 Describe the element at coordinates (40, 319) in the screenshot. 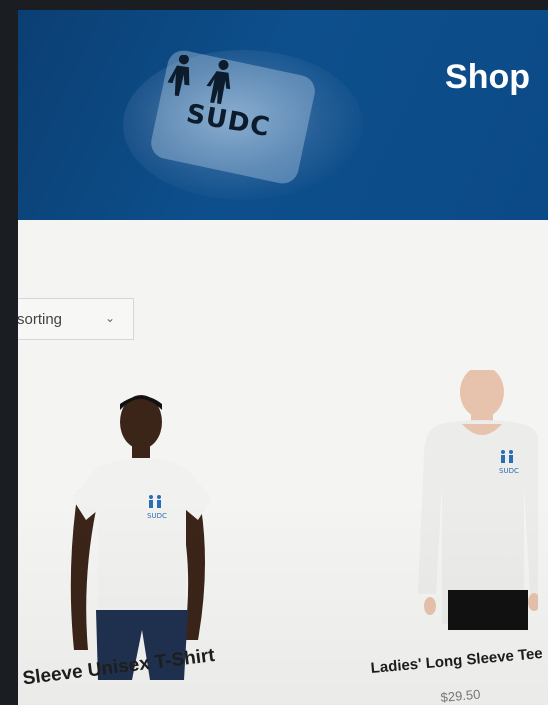

I see `sorting-select-label: sorting` at that location.